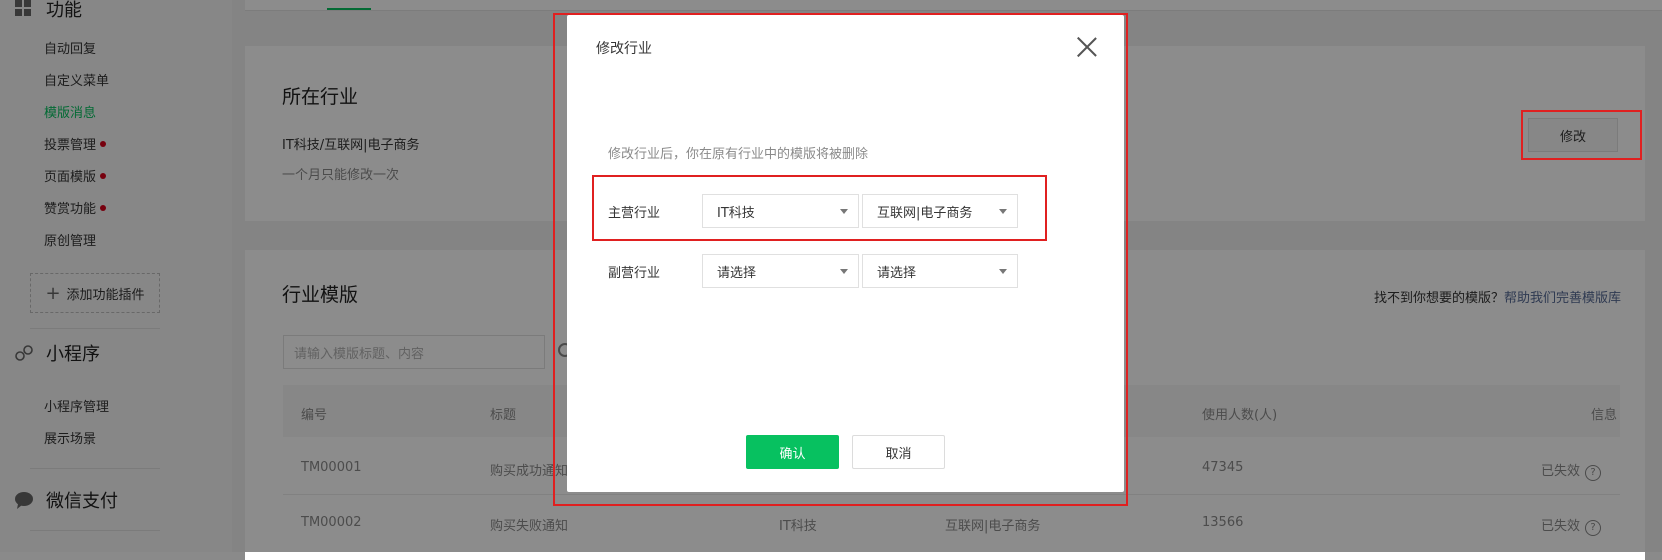  Describe the element at coordinates (898, 452) in the screenshot. I see `cancel-button: 取消` at that location.